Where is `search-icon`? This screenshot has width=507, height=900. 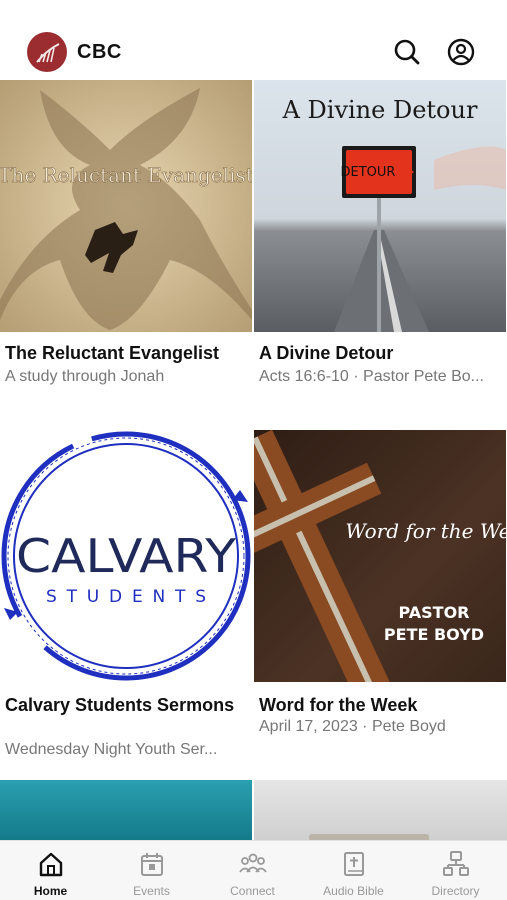 search-icon is located at coordinates (407, 52).